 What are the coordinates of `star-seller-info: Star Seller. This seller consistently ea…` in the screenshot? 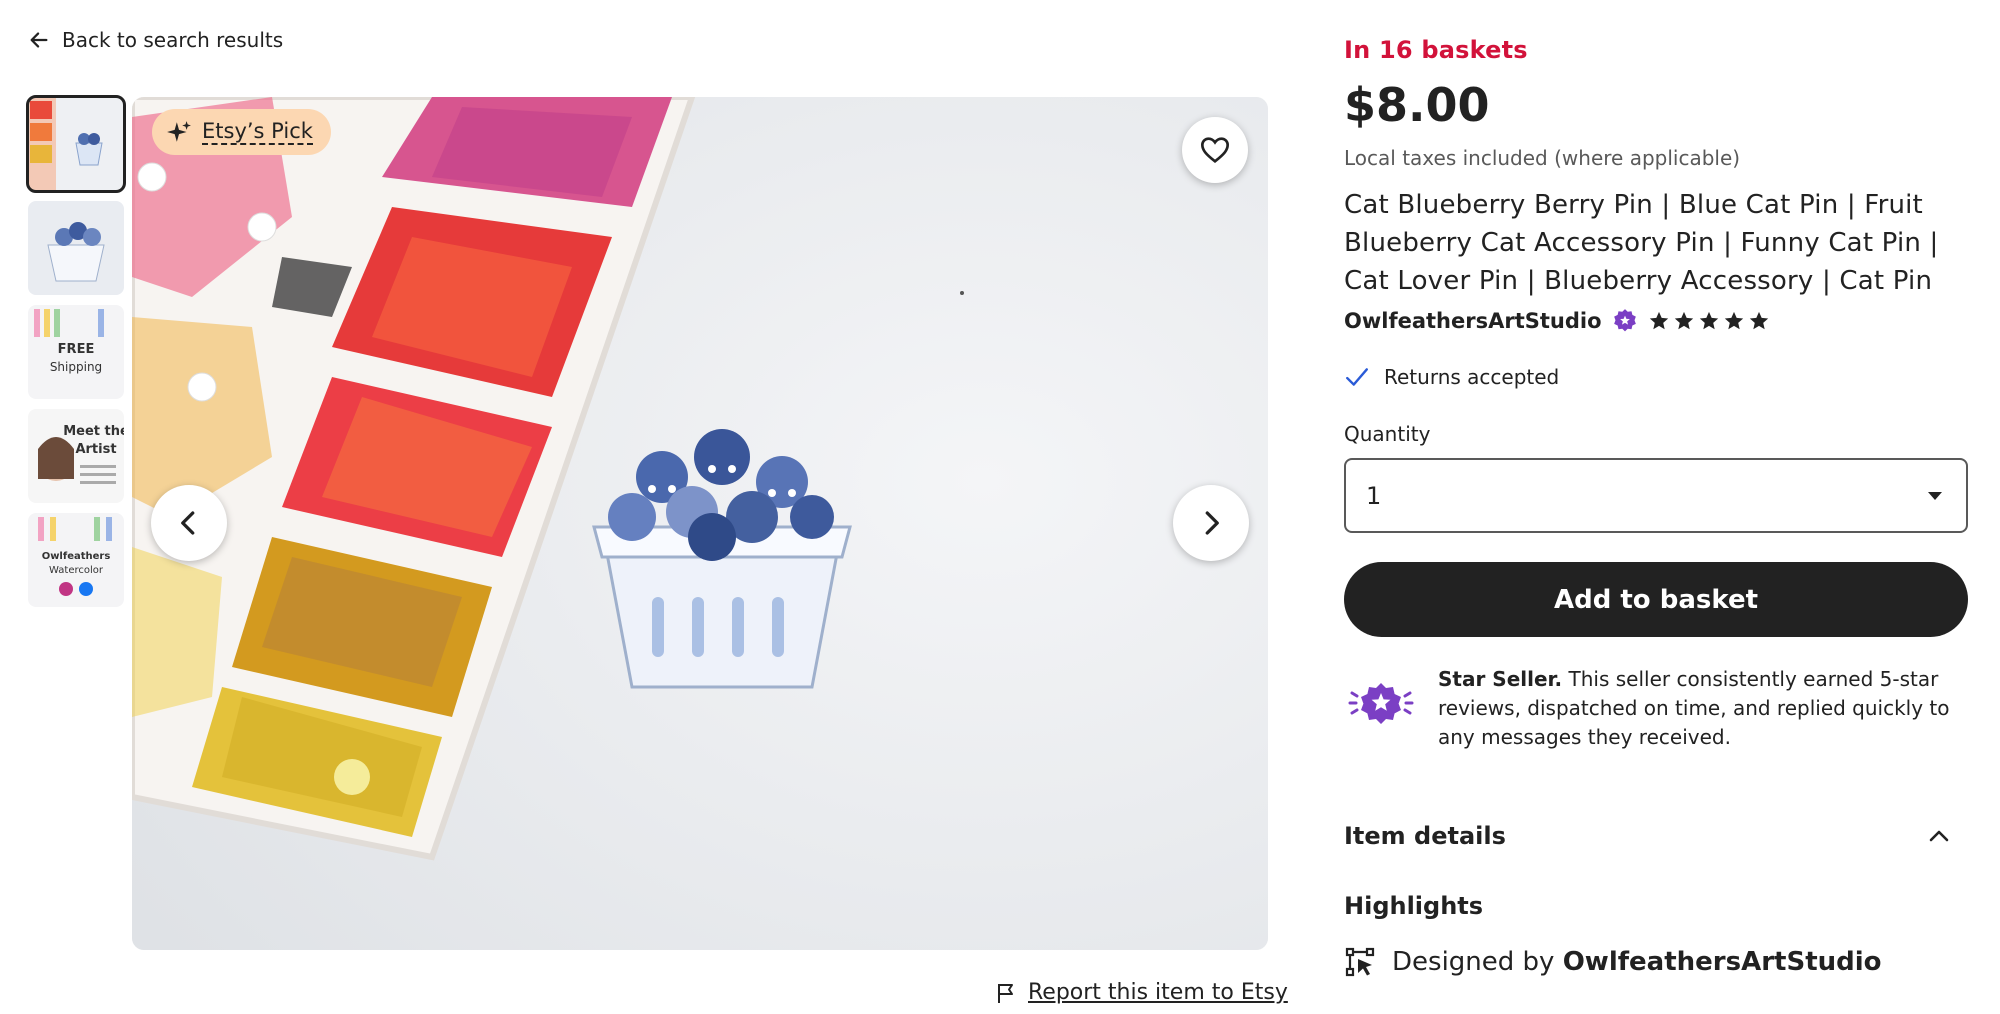 It's located at (1656, 708).